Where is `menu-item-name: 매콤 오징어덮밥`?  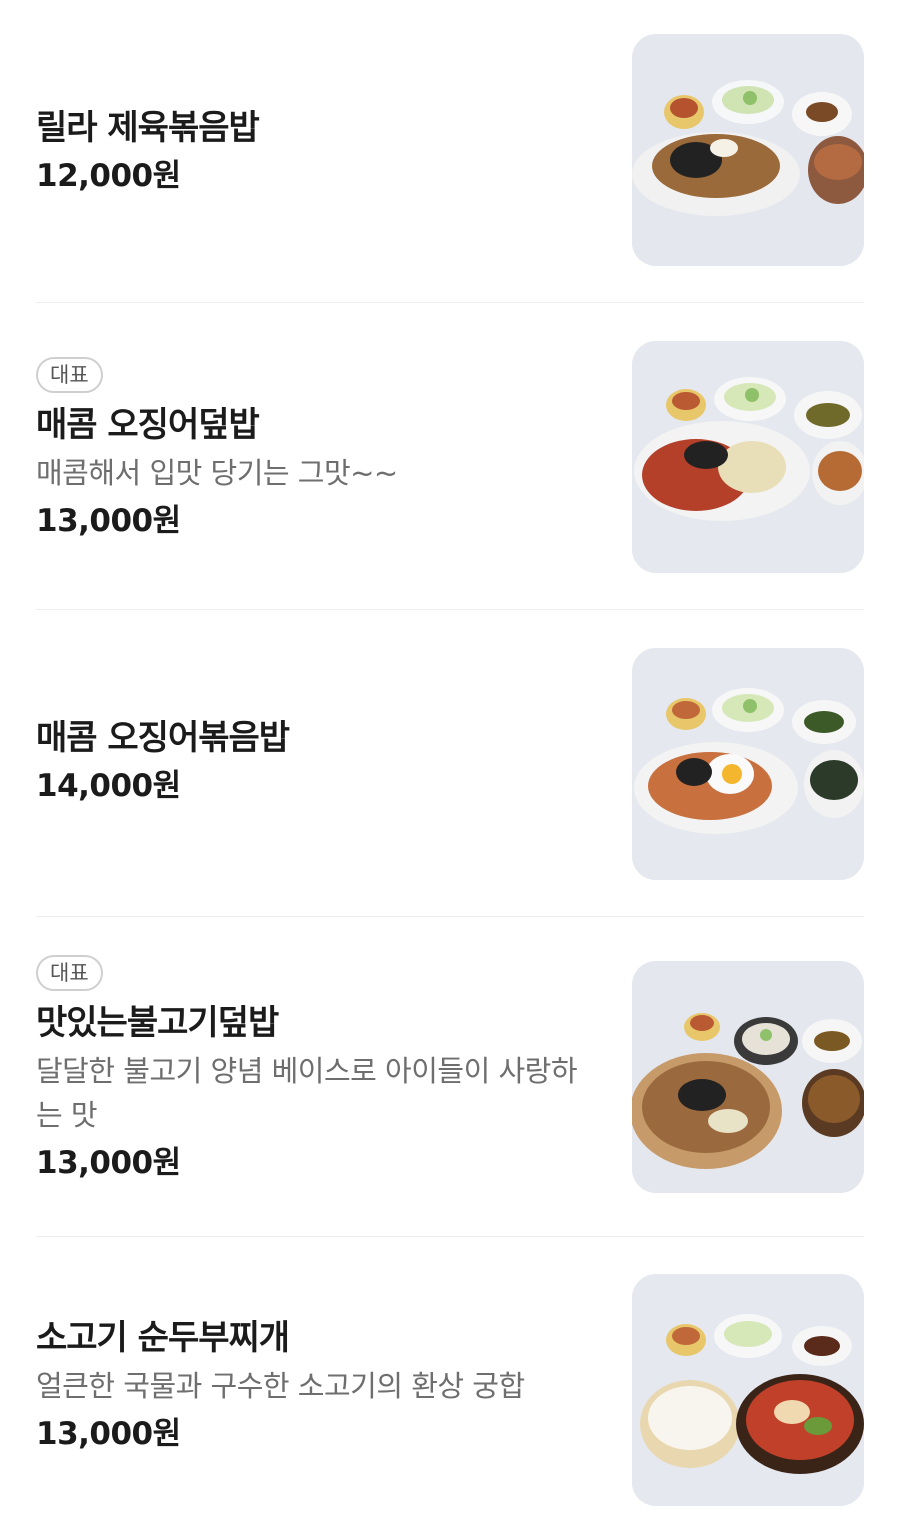
menu-item-name: 매콤 오징어덮밥 is located at coordinates (148, 425).